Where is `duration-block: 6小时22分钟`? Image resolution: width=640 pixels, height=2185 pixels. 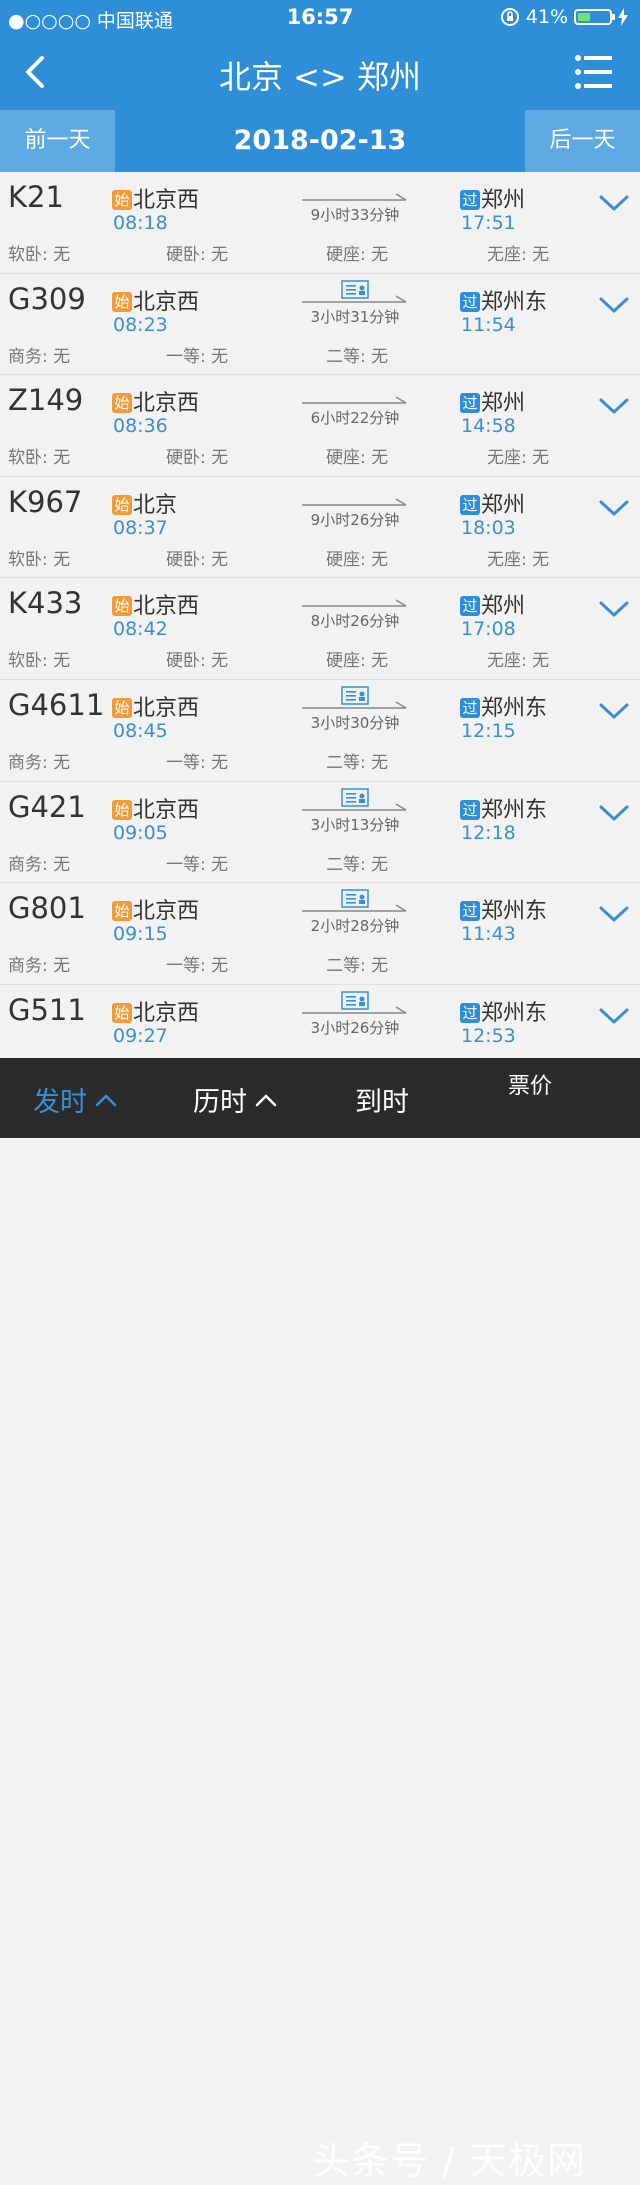 duration-block: 6小时22分钟 is located at coordinates (355, 406).